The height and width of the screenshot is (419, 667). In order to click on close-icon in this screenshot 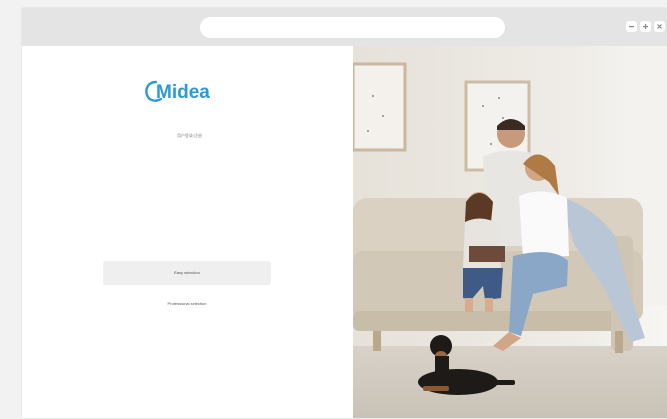, I will do `click(659, 26)`.